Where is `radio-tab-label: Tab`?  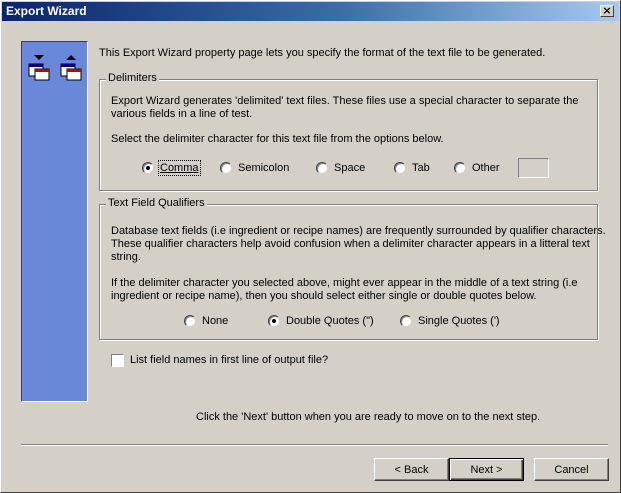
radio-tab-label: Tab is located at coordinates (421, 168).